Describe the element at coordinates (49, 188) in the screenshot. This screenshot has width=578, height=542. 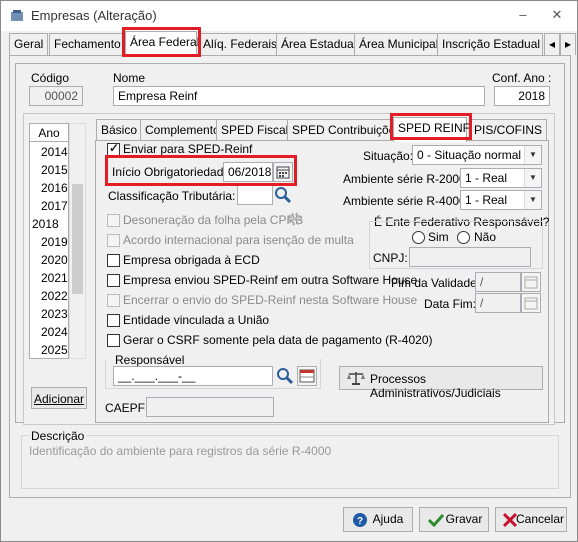
I see `year-item: 2016` at that location.